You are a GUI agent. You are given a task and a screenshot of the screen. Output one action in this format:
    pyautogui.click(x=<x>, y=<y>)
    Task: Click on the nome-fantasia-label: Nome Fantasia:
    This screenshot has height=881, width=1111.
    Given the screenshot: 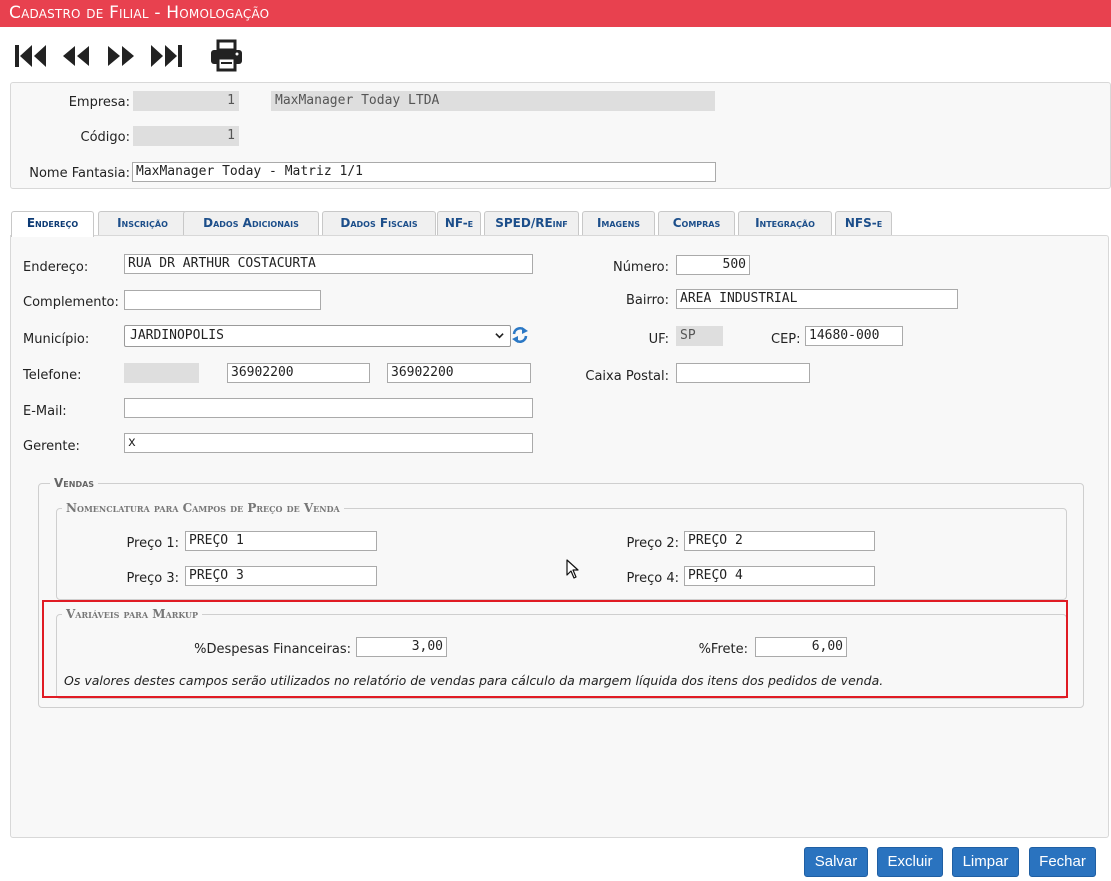 What is the action you would take?
    pyautogui.click(x=79, y=173)
    